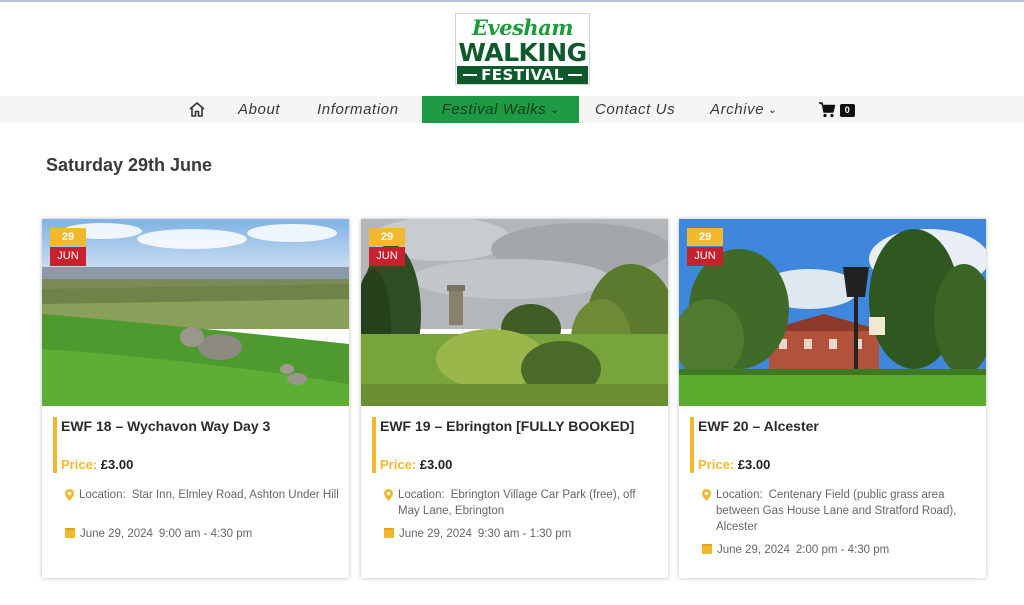  Describe the element at coordinates (524, 534) in the screenshot. I see `event-time: 9:30 am - 1:30 pm` at that location.